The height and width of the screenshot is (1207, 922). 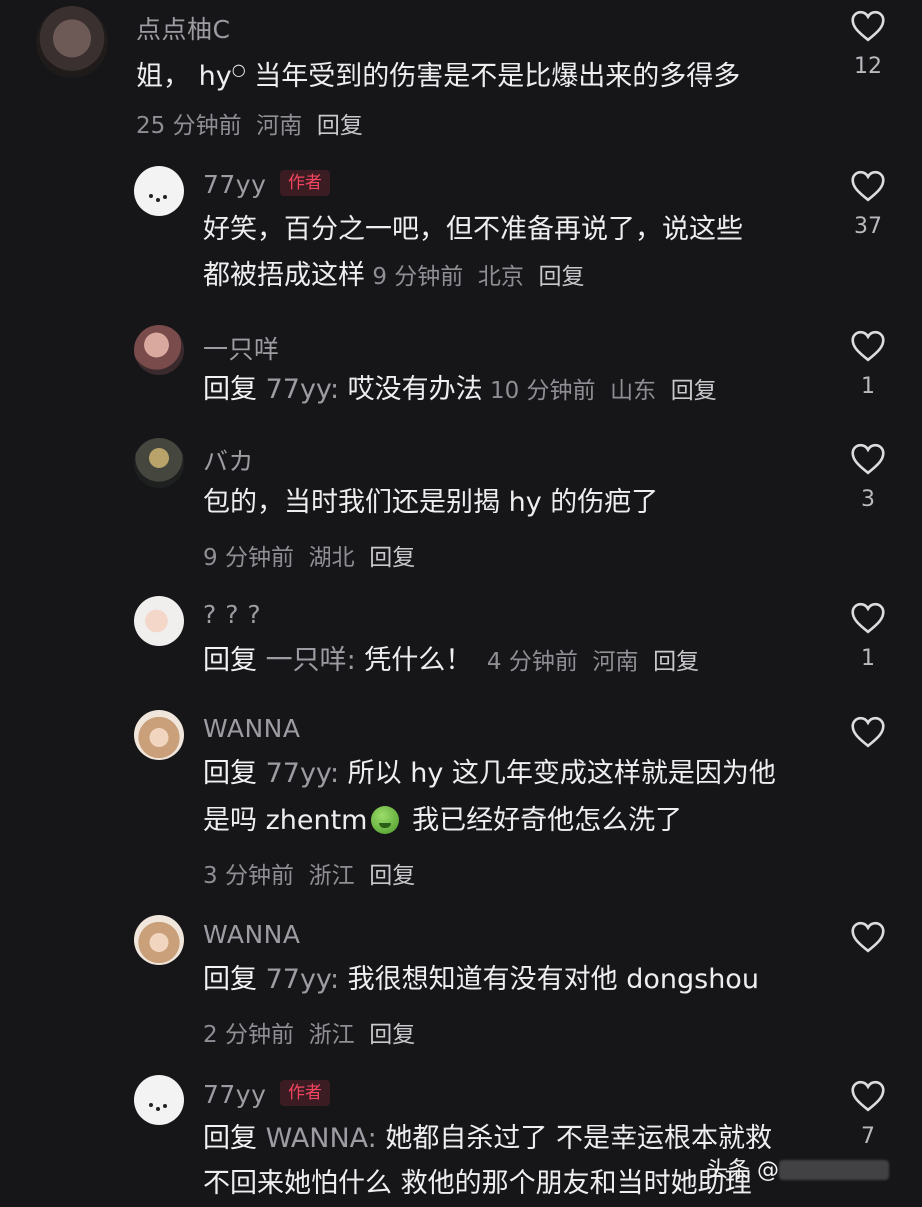 I want to click on like-count: 3, so click(x=868, y=499).